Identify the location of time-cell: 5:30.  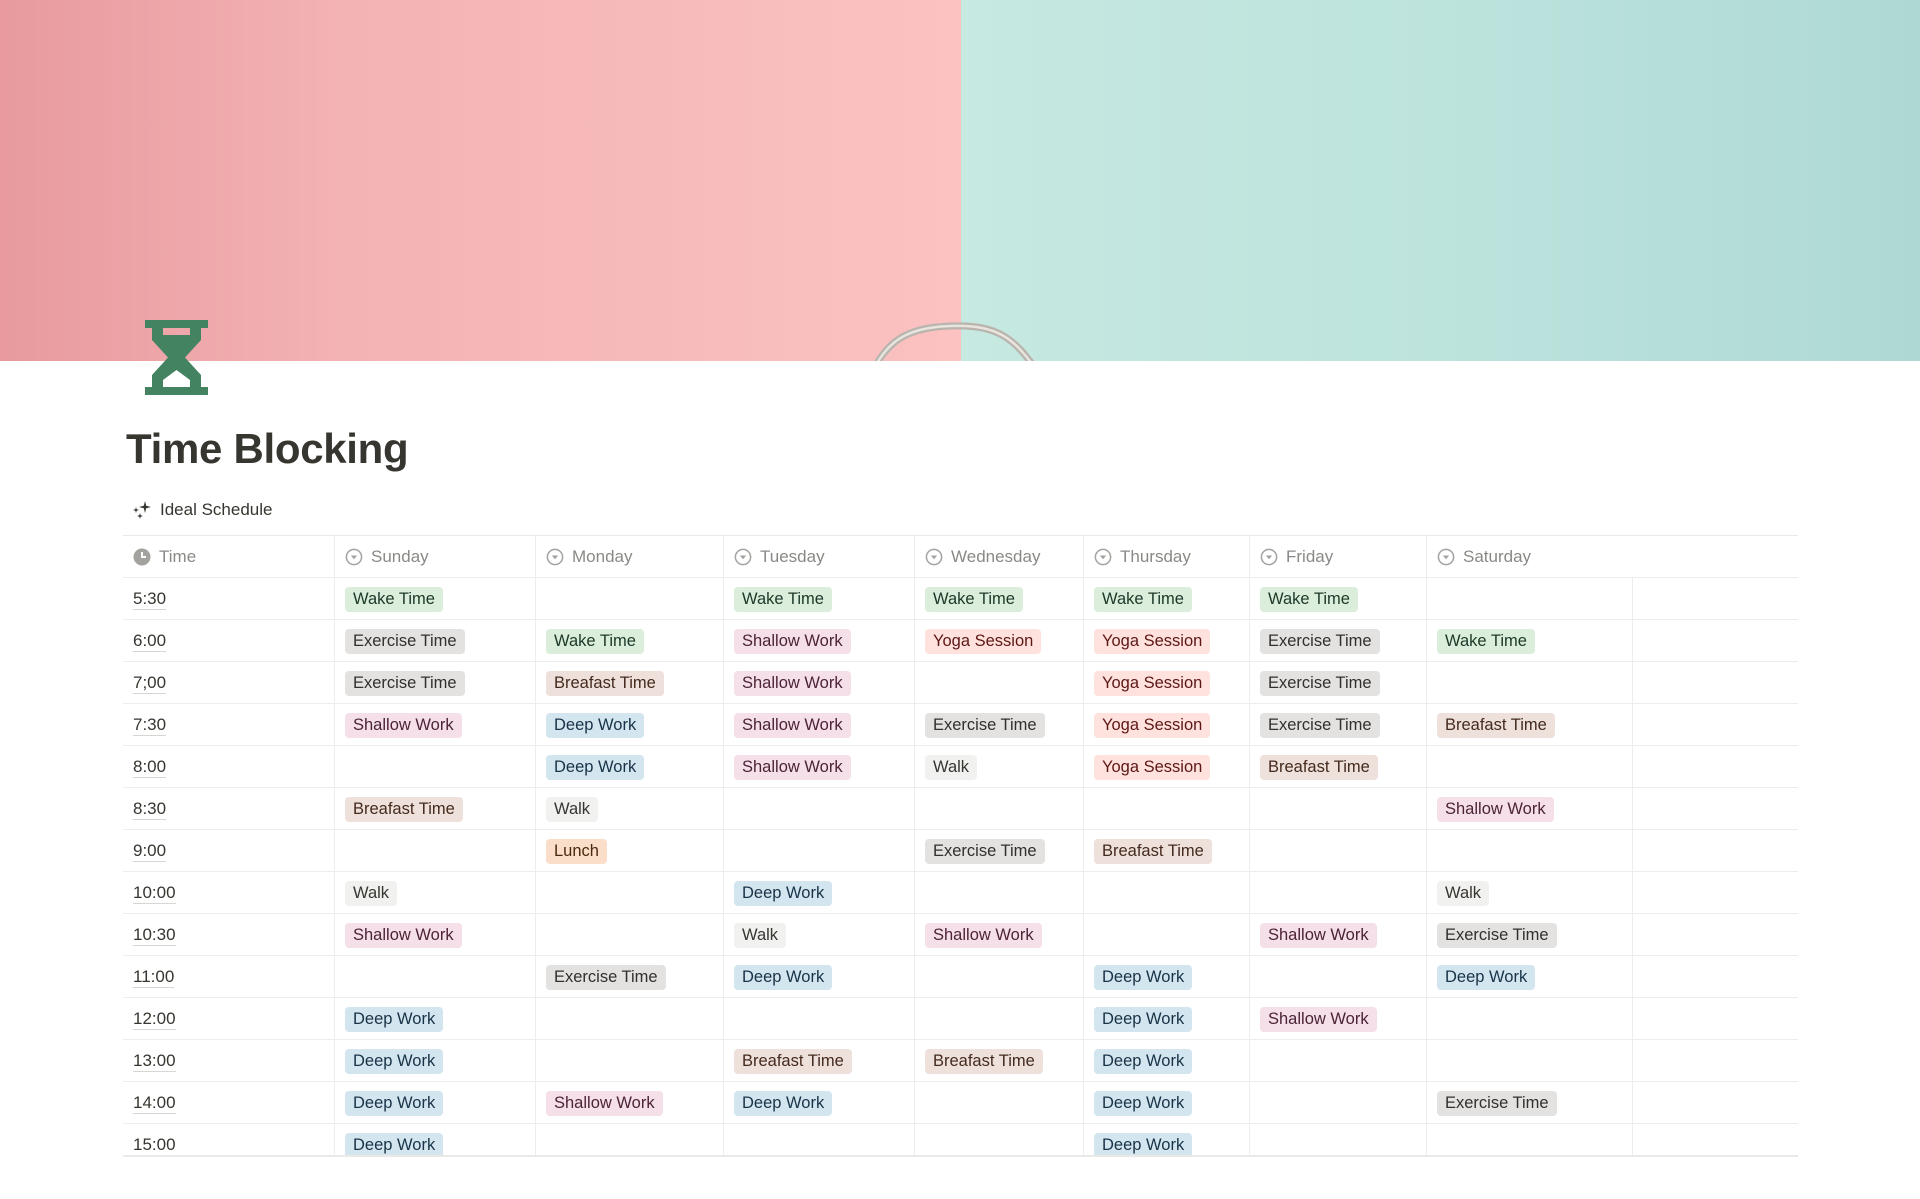
(228, 599).